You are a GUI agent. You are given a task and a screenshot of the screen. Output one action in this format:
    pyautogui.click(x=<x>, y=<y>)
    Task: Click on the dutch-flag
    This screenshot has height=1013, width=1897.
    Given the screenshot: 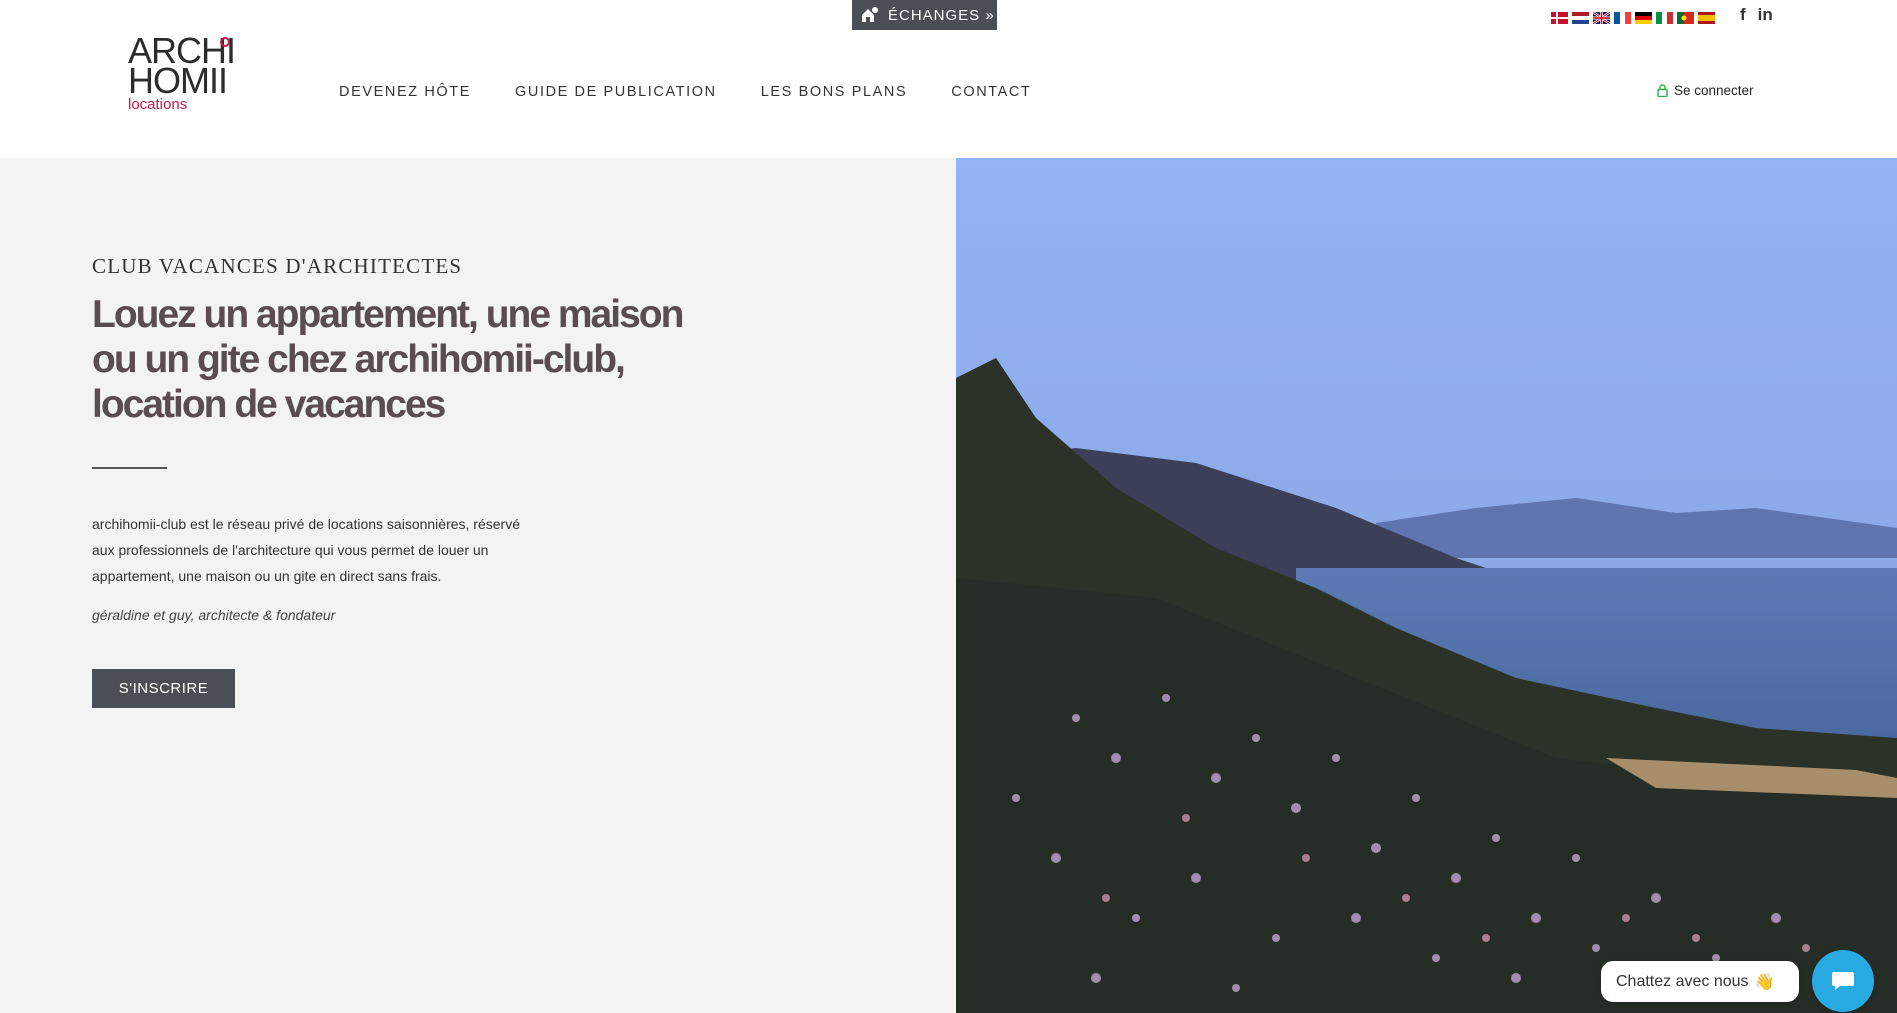 What is the action you would take?
    pyautogui.click(x=1580, y=18)
    